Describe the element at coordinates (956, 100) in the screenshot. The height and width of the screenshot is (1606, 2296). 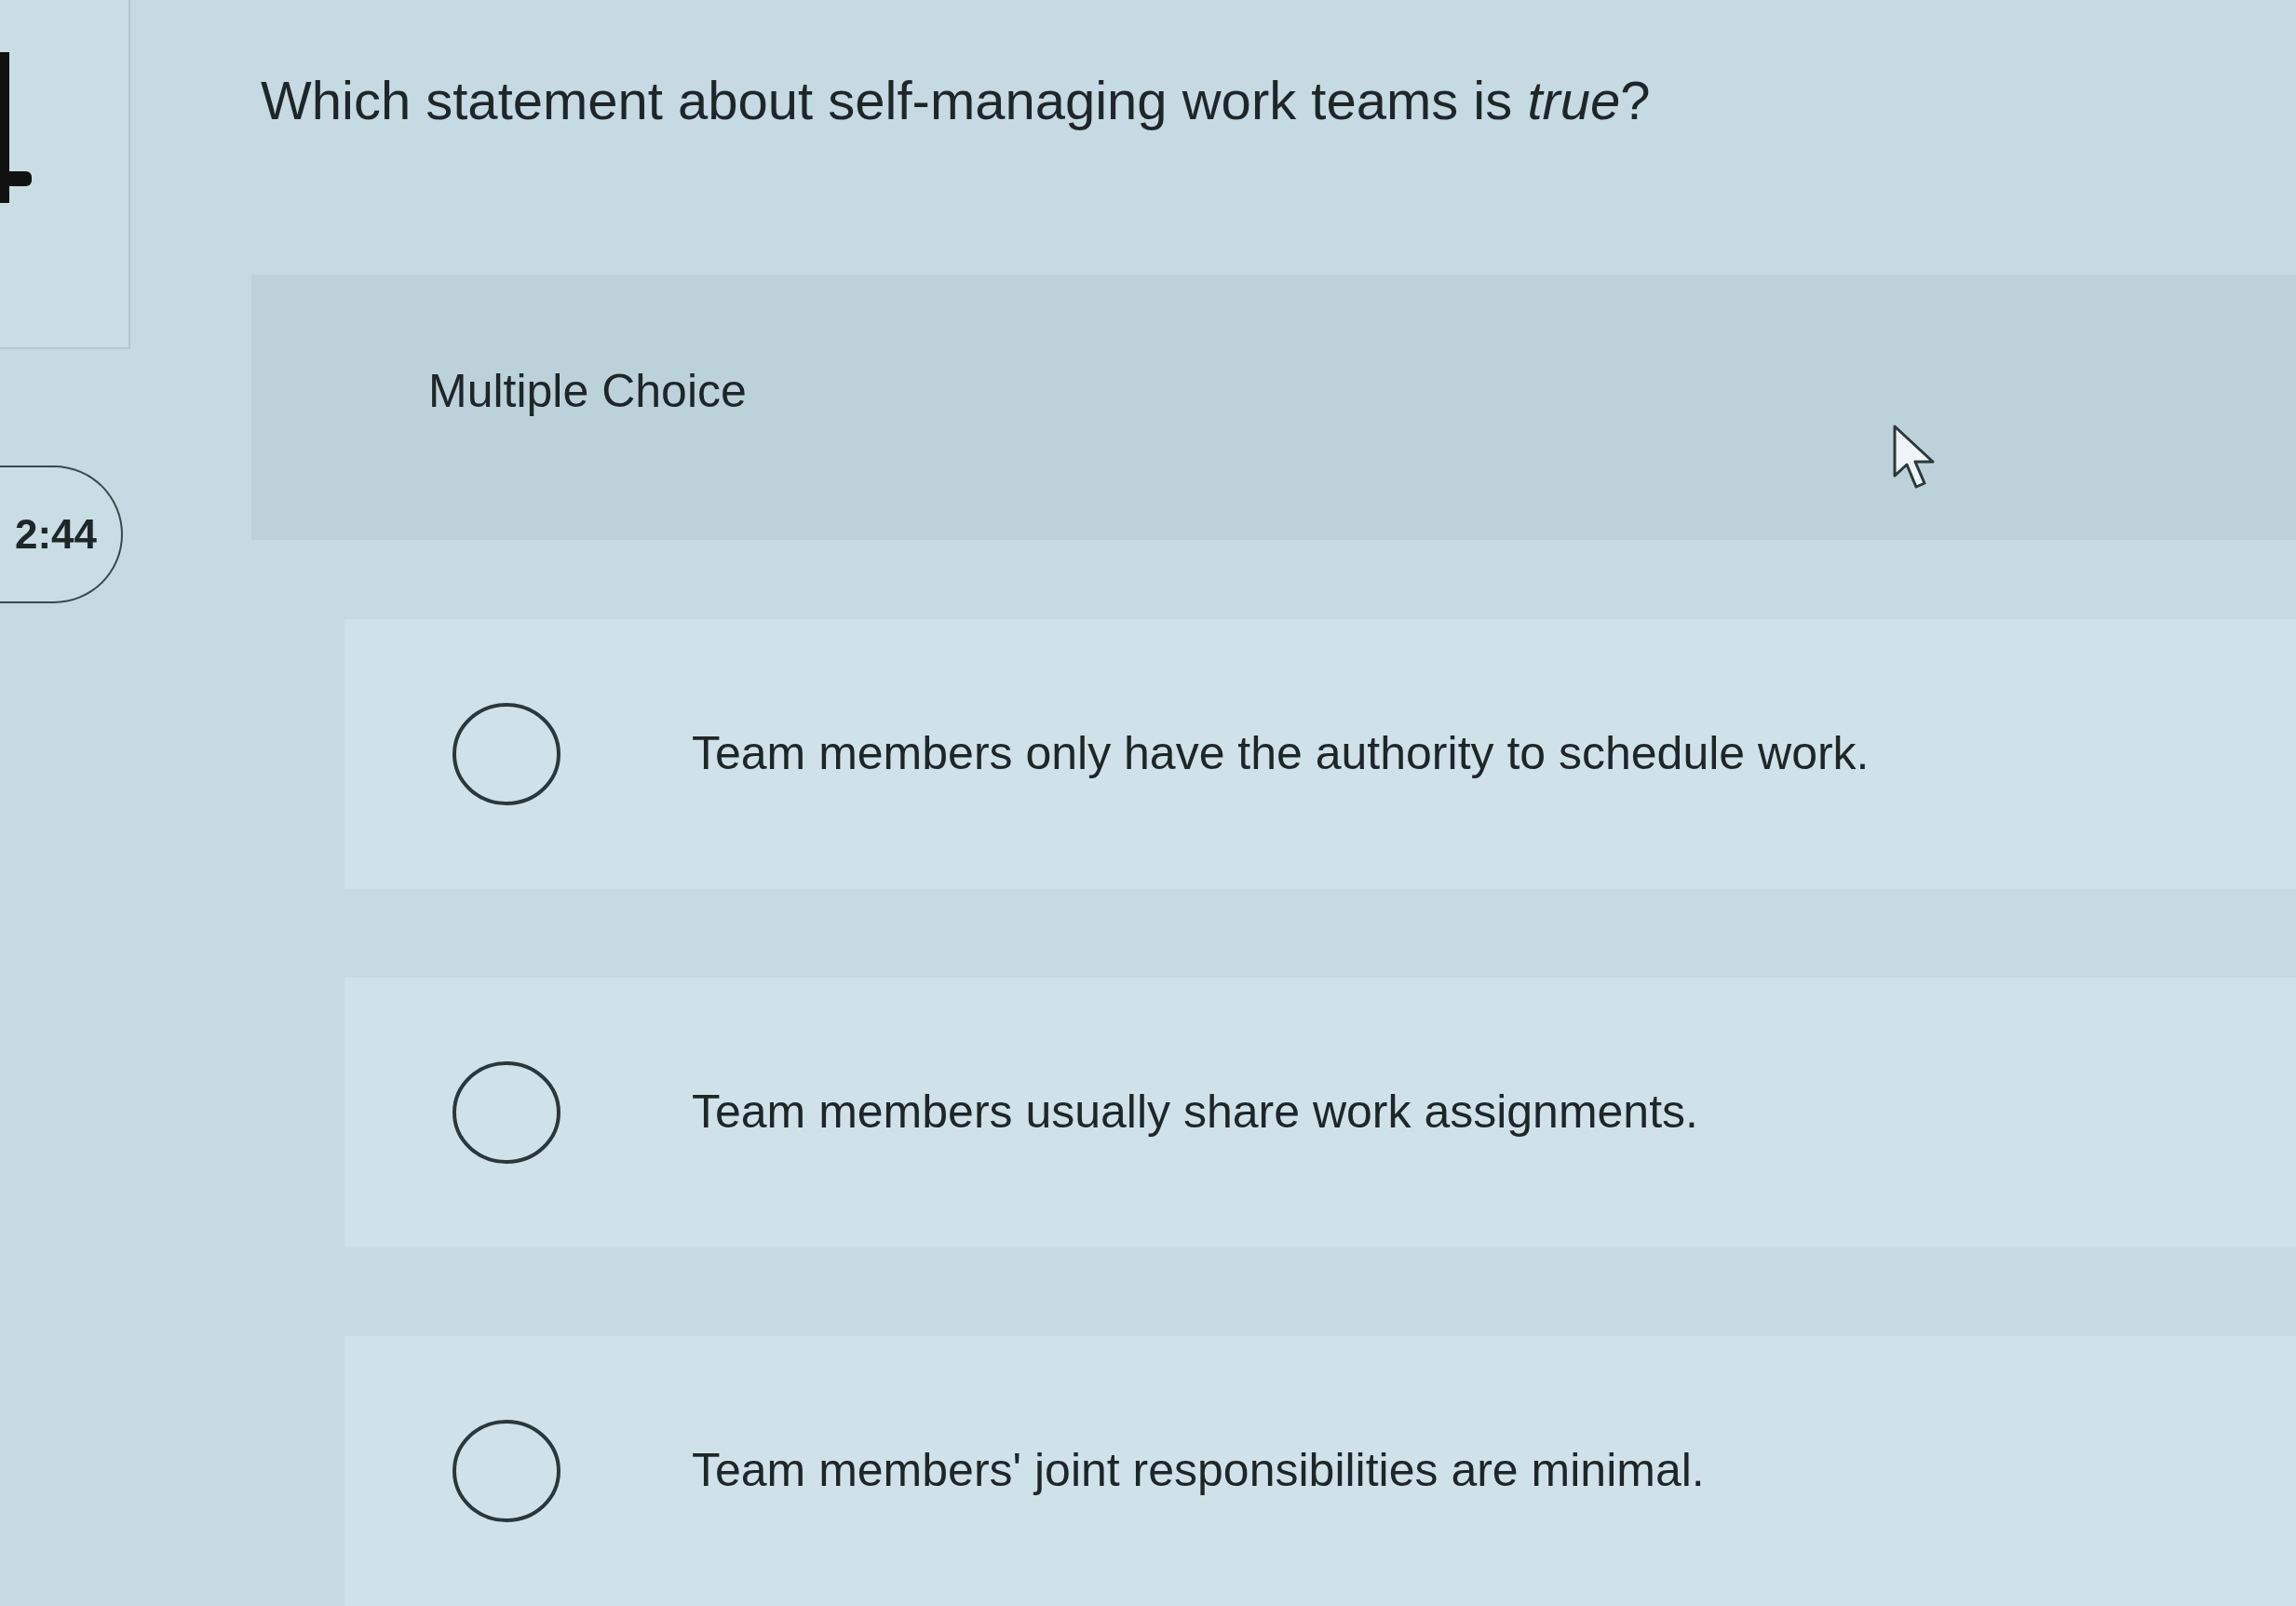
I see `question-text: Which statement about self-managing work teams is true?` at that location.